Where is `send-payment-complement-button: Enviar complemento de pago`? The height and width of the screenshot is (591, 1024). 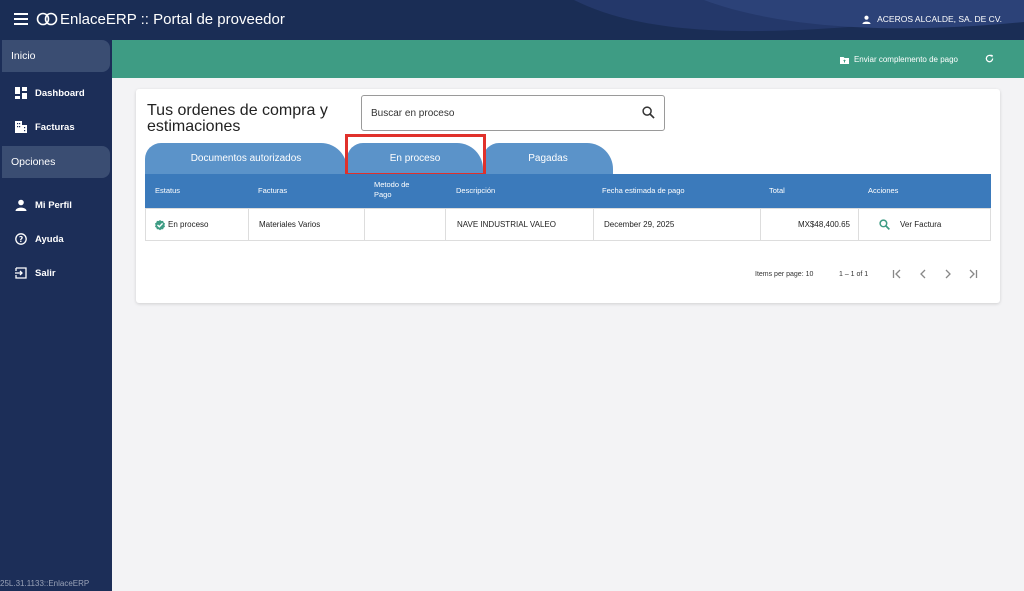 send-payment-complement-button: Enviar complemento de pago is located at coordinates (898, 59).